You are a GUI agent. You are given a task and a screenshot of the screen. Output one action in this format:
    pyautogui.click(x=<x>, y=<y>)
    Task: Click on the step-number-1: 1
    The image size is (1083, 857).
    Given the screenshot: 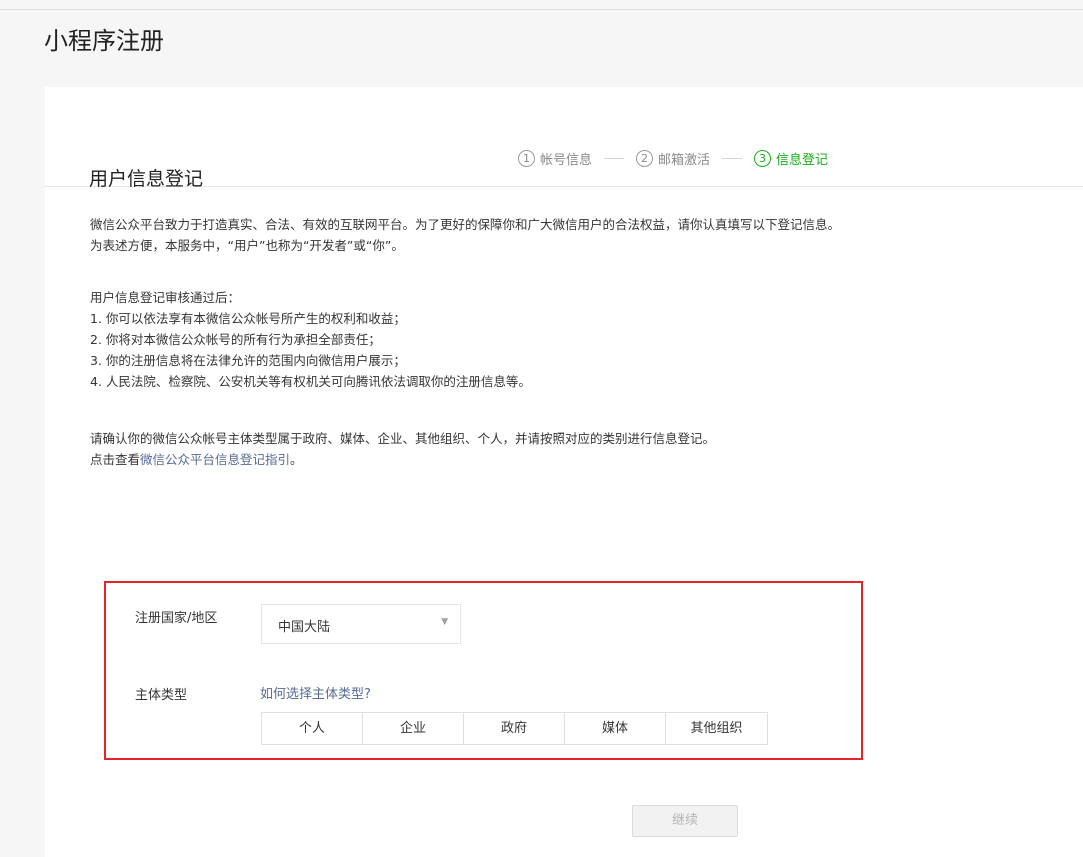 What is the action you would take?
    pyautogui.click(x=526, y=158)
    